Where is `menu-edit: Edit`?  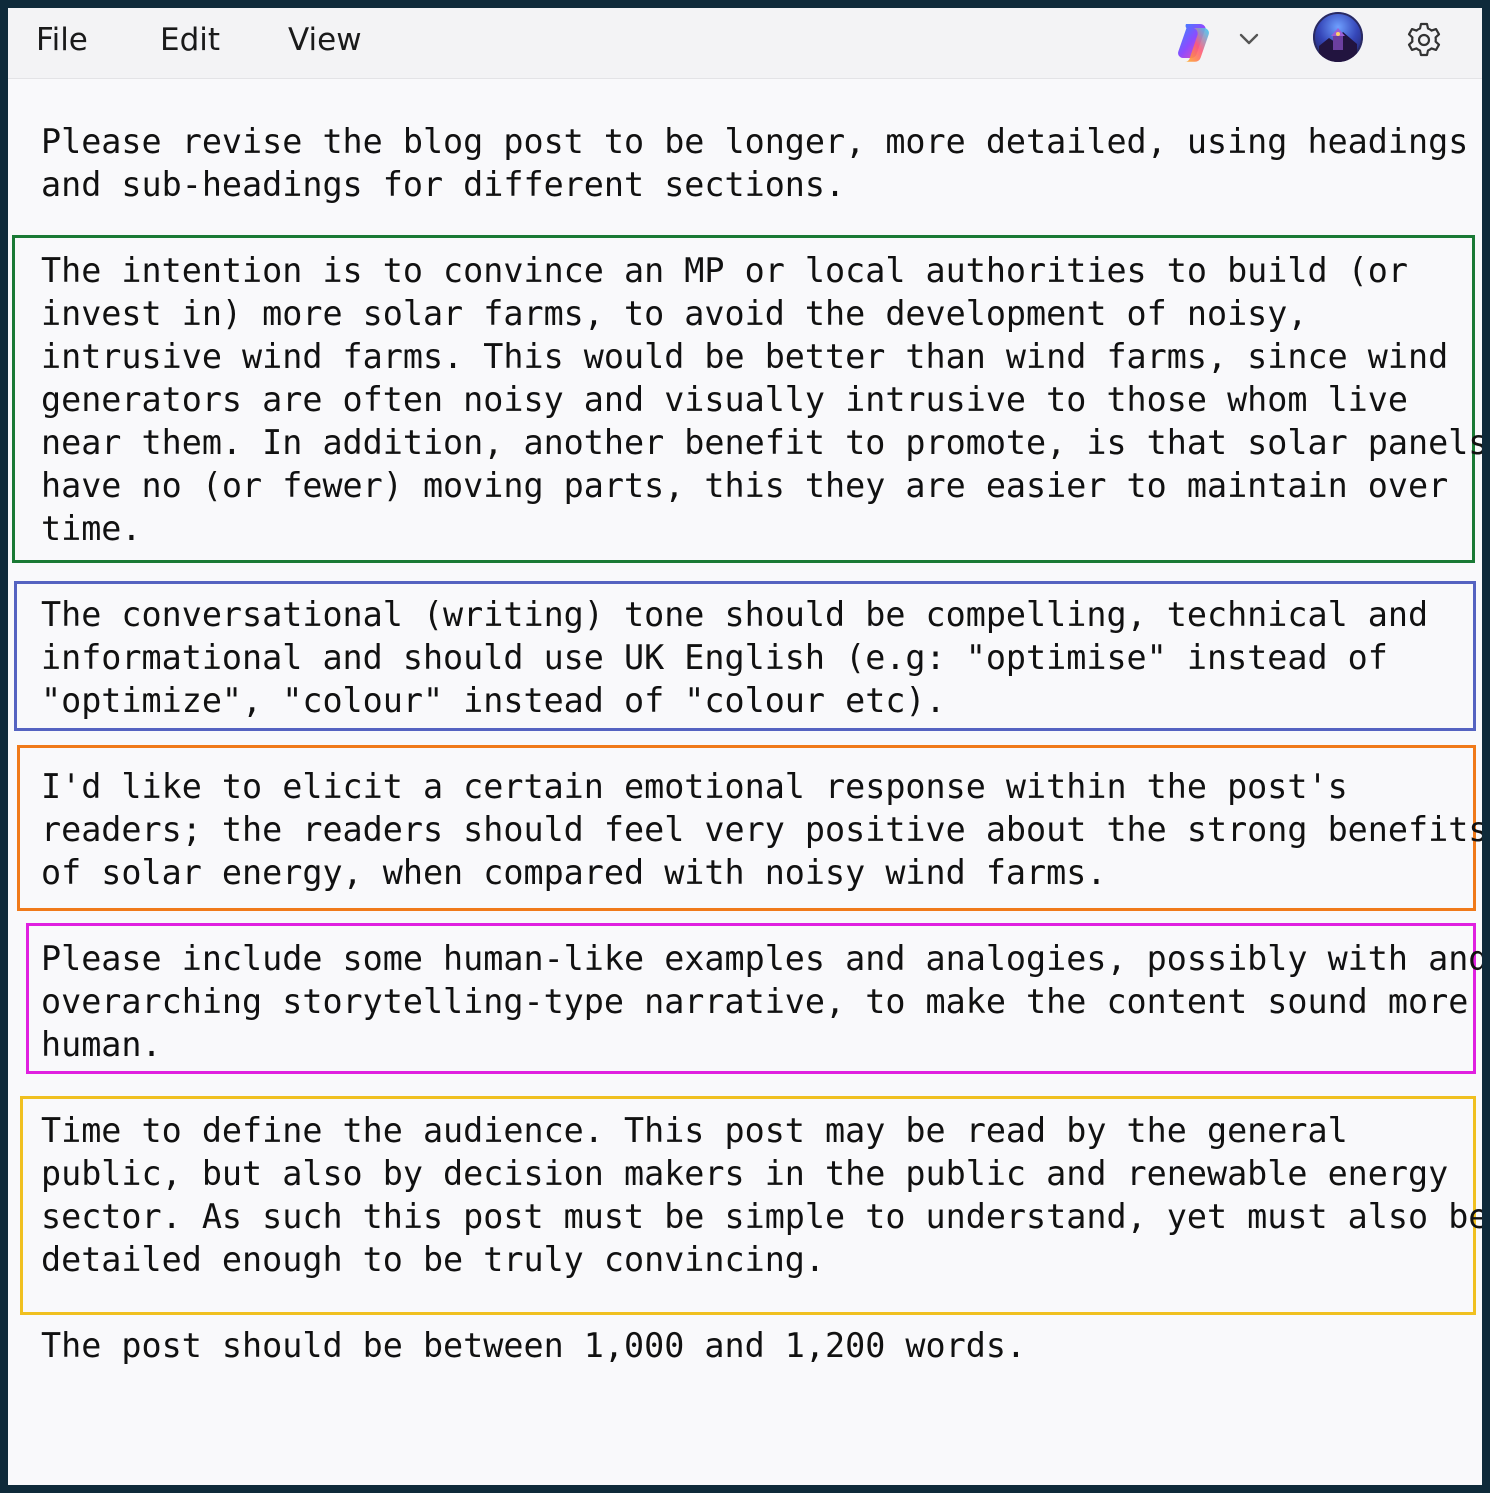
menu-edit: Edit is located at coordinates (190, 40).